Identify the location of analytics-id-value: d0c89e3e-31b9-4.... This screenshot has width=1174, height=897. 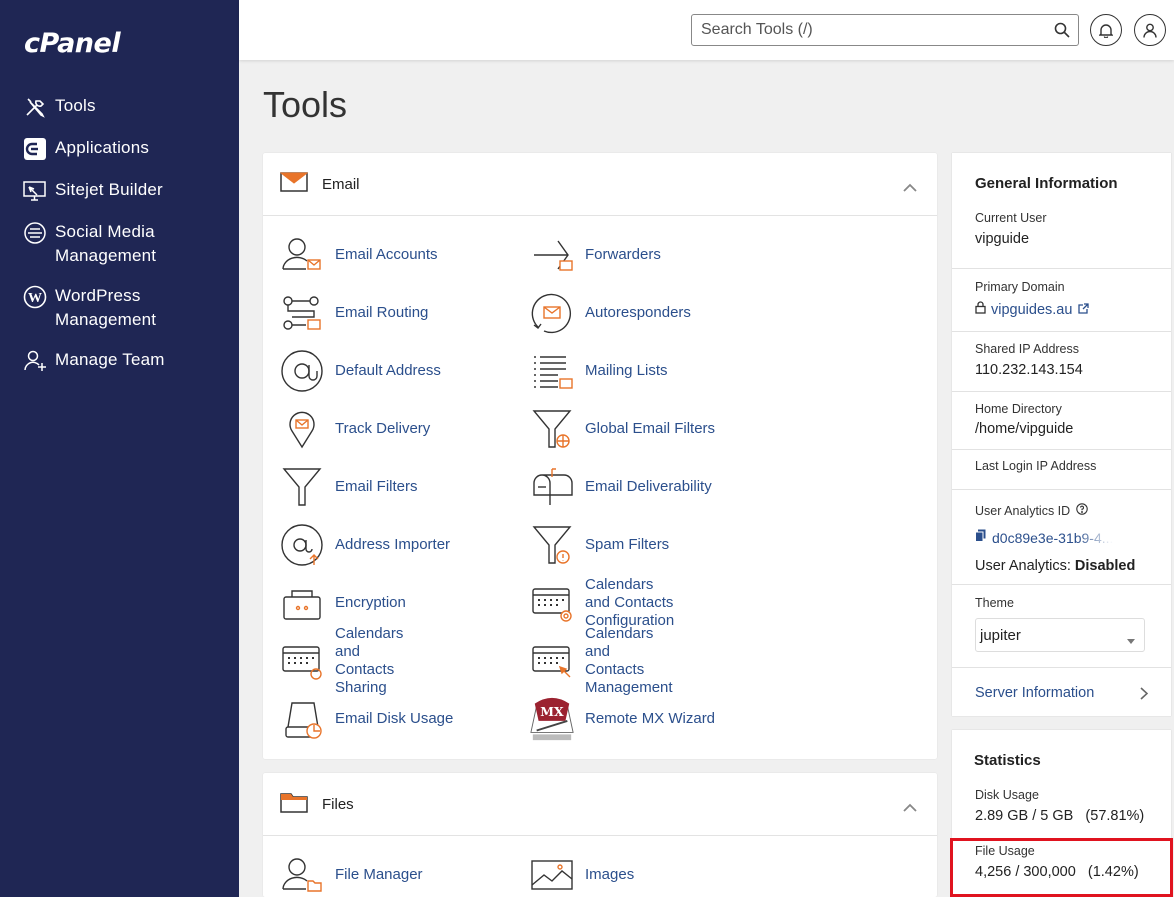
(1052, 538).